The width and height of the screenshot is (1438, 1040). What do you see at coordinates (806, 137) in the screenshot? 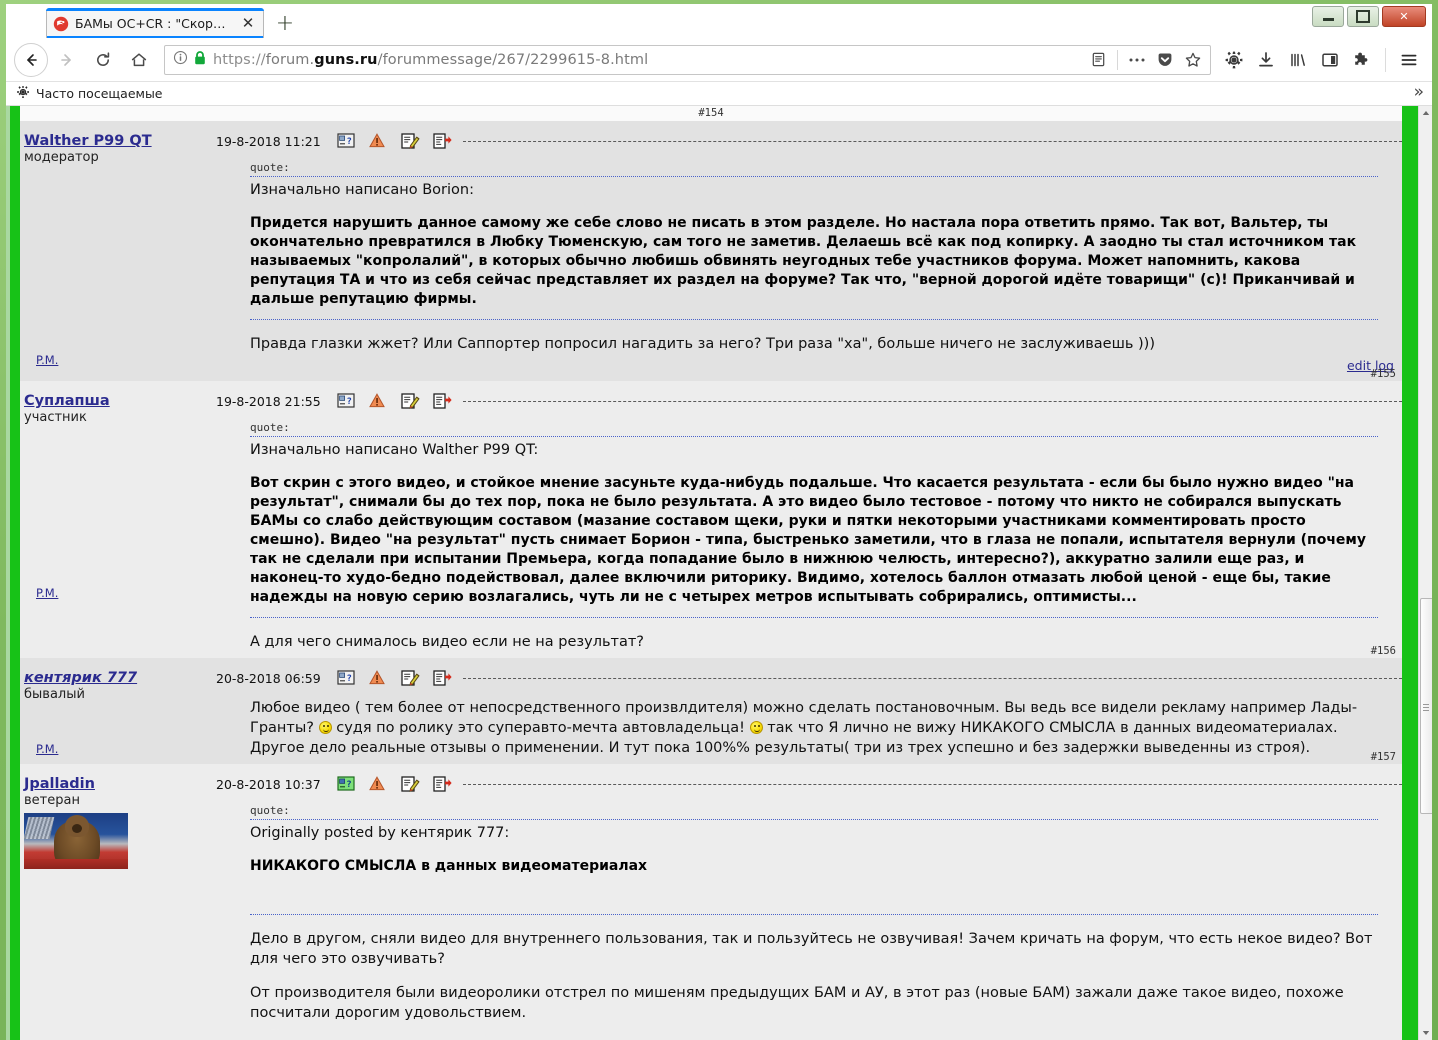
I see `post-meta-row: 19-8-2018 11:21 ?` at bounding box center [806, 137].